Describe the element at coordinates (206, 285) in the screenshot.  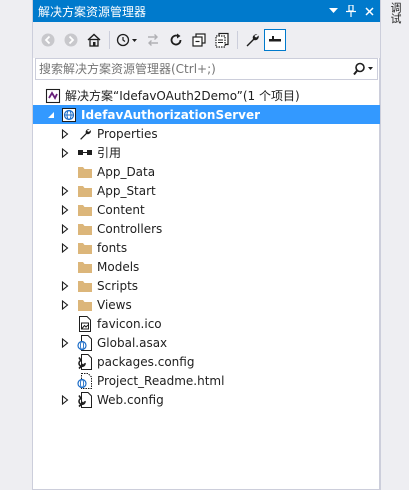
I see `tree-item-row: Scripts` at that location.